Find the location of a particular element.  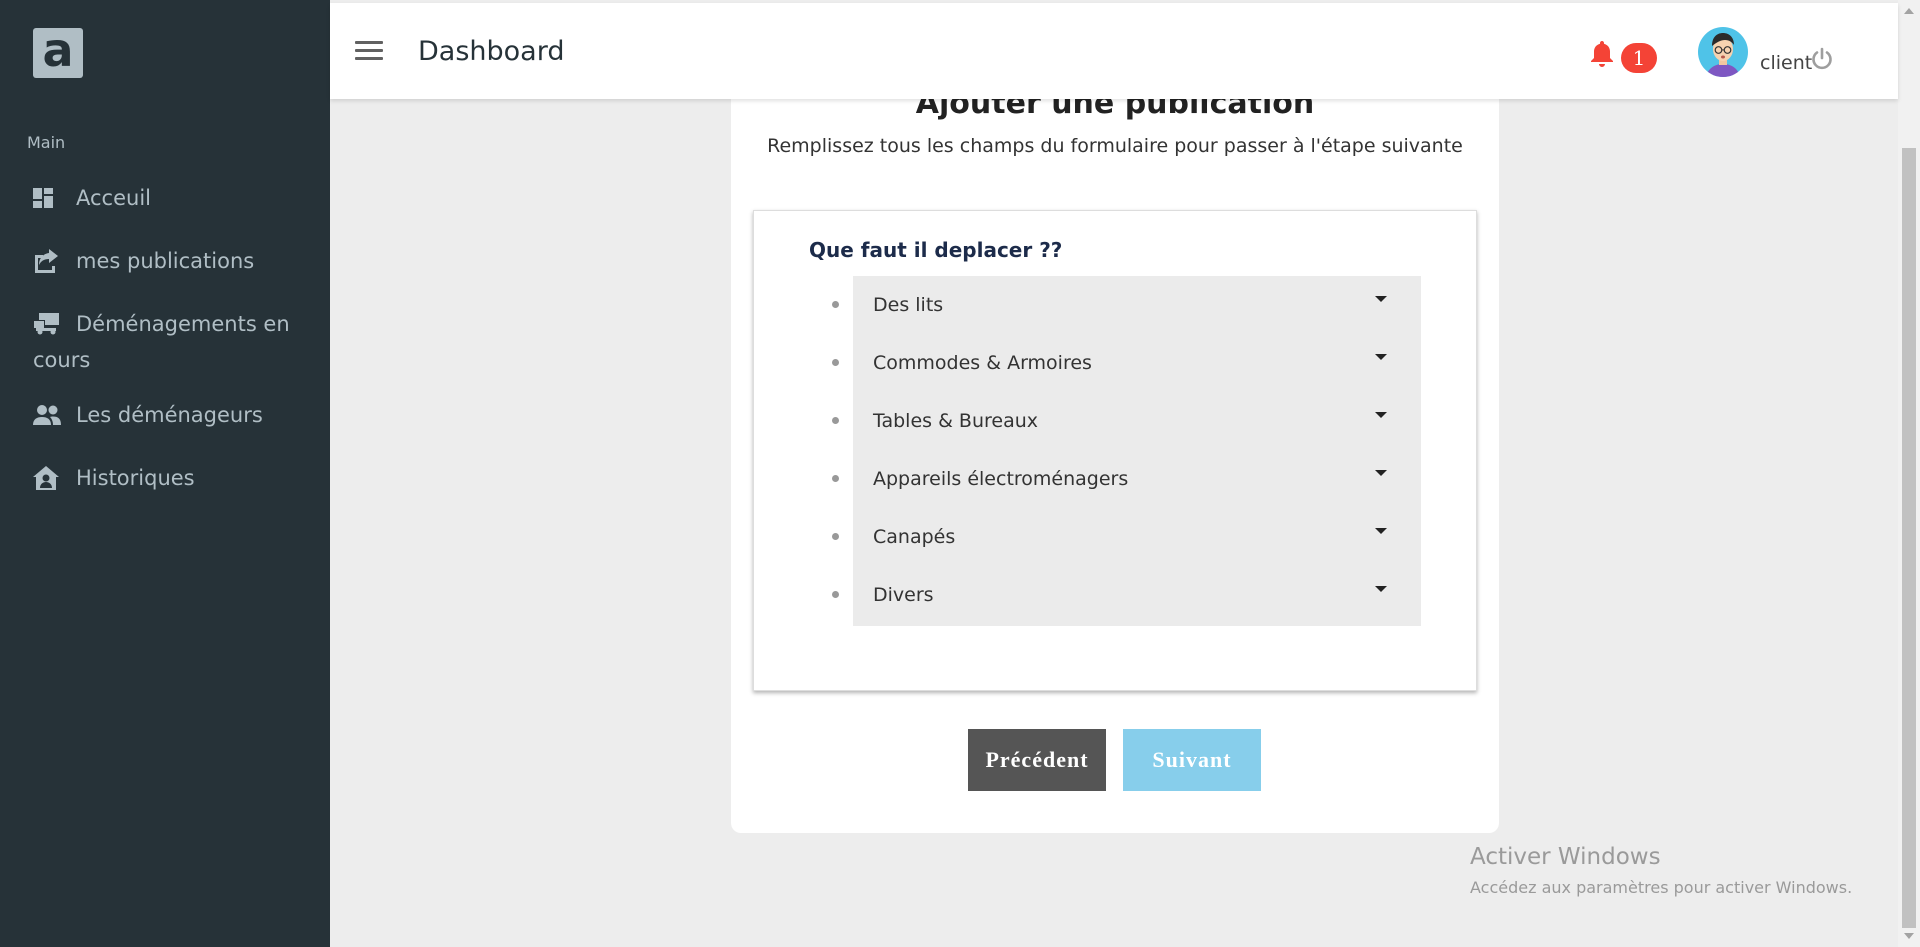

app-logo: a is located at coordinates (58, 50).